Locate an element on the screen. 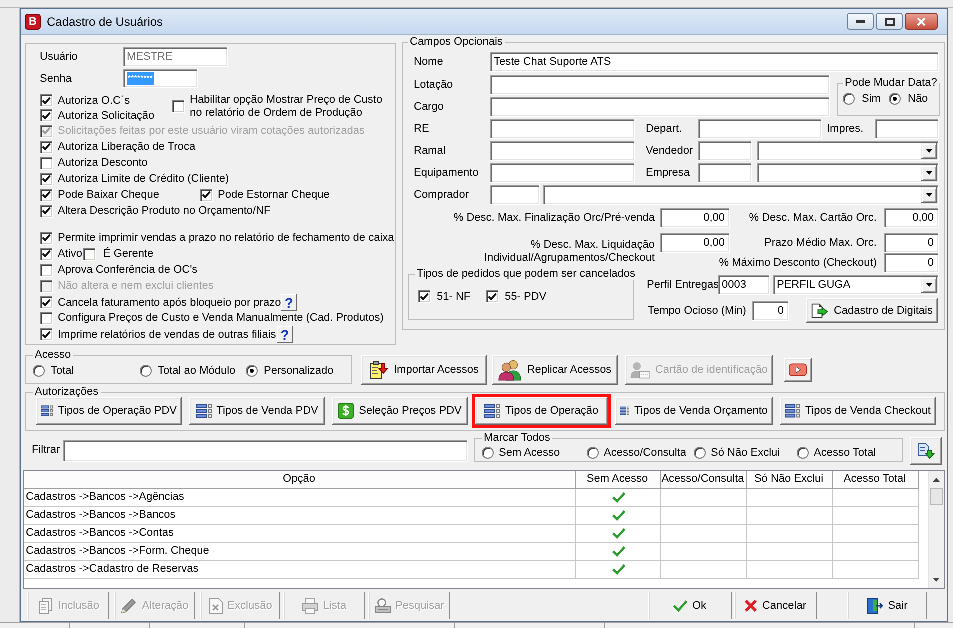 This screenshot has width=953, height=628. close-button is located at coordinates (921, 21).